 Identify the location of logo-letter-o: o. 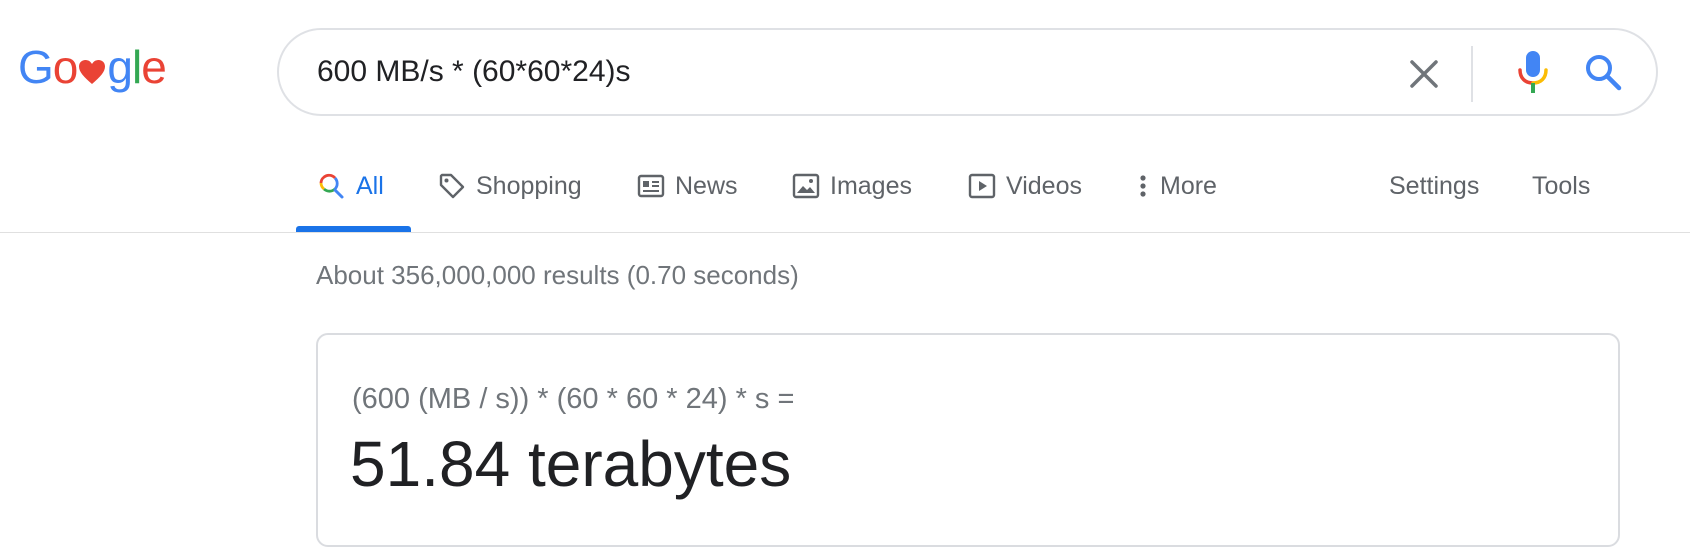
(65, 67).